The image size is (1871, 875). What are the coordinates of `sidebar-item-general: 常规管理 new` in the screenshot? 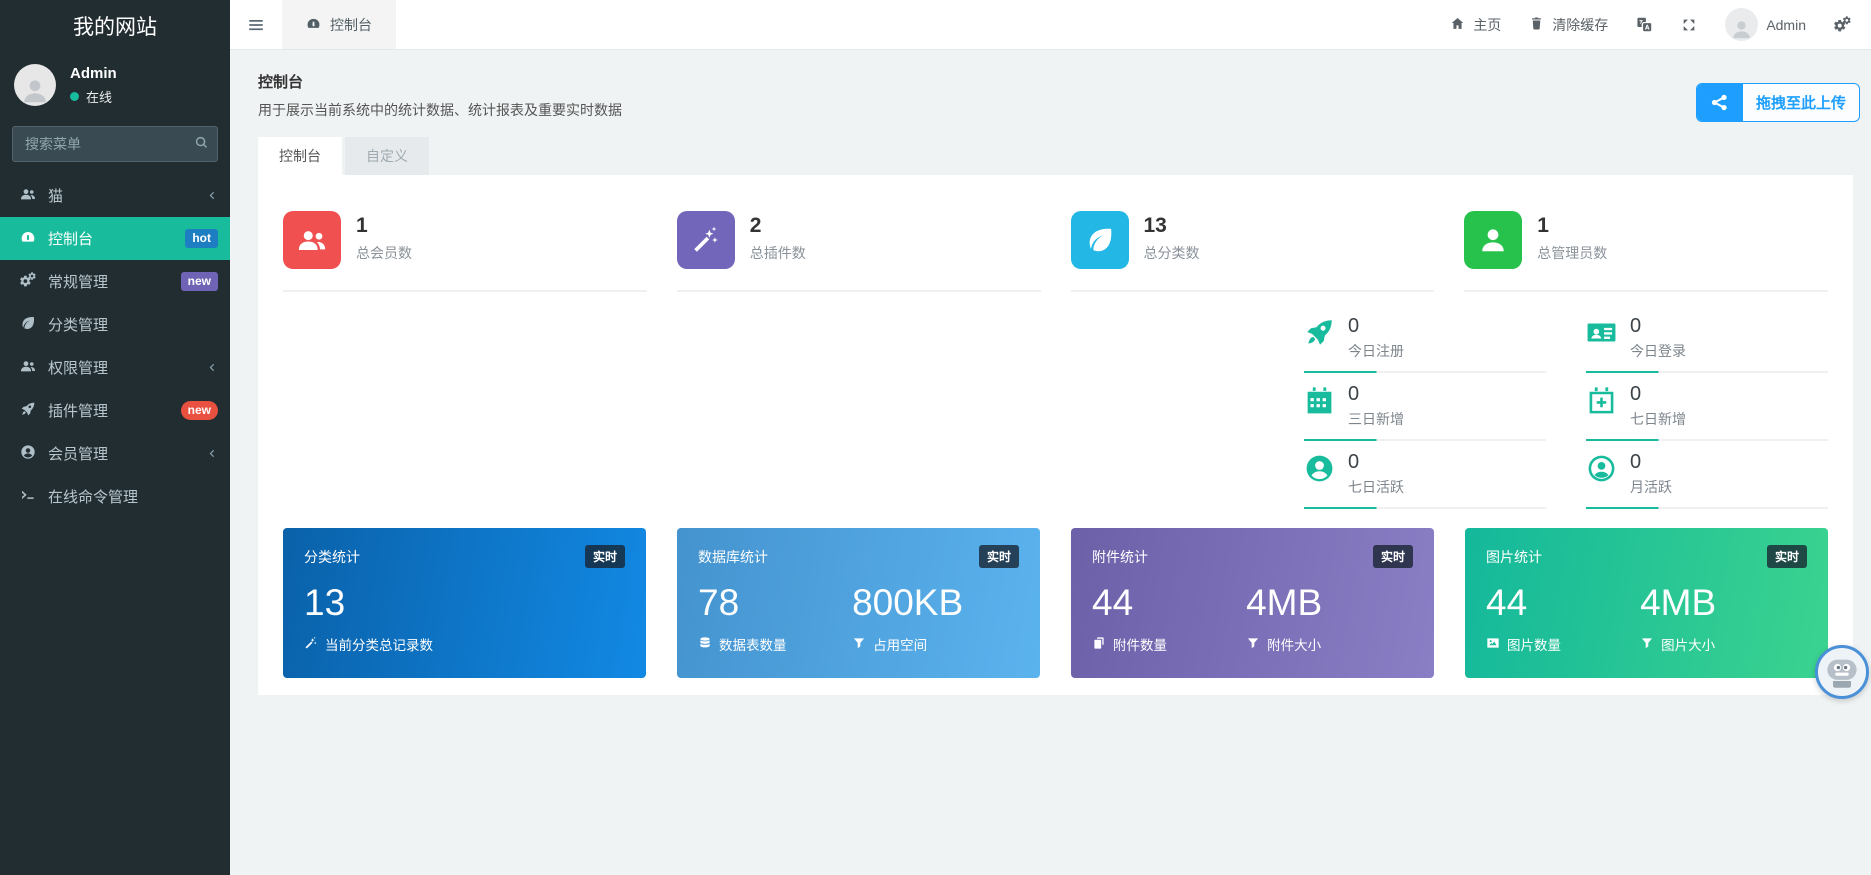 It's located at (115, 281).